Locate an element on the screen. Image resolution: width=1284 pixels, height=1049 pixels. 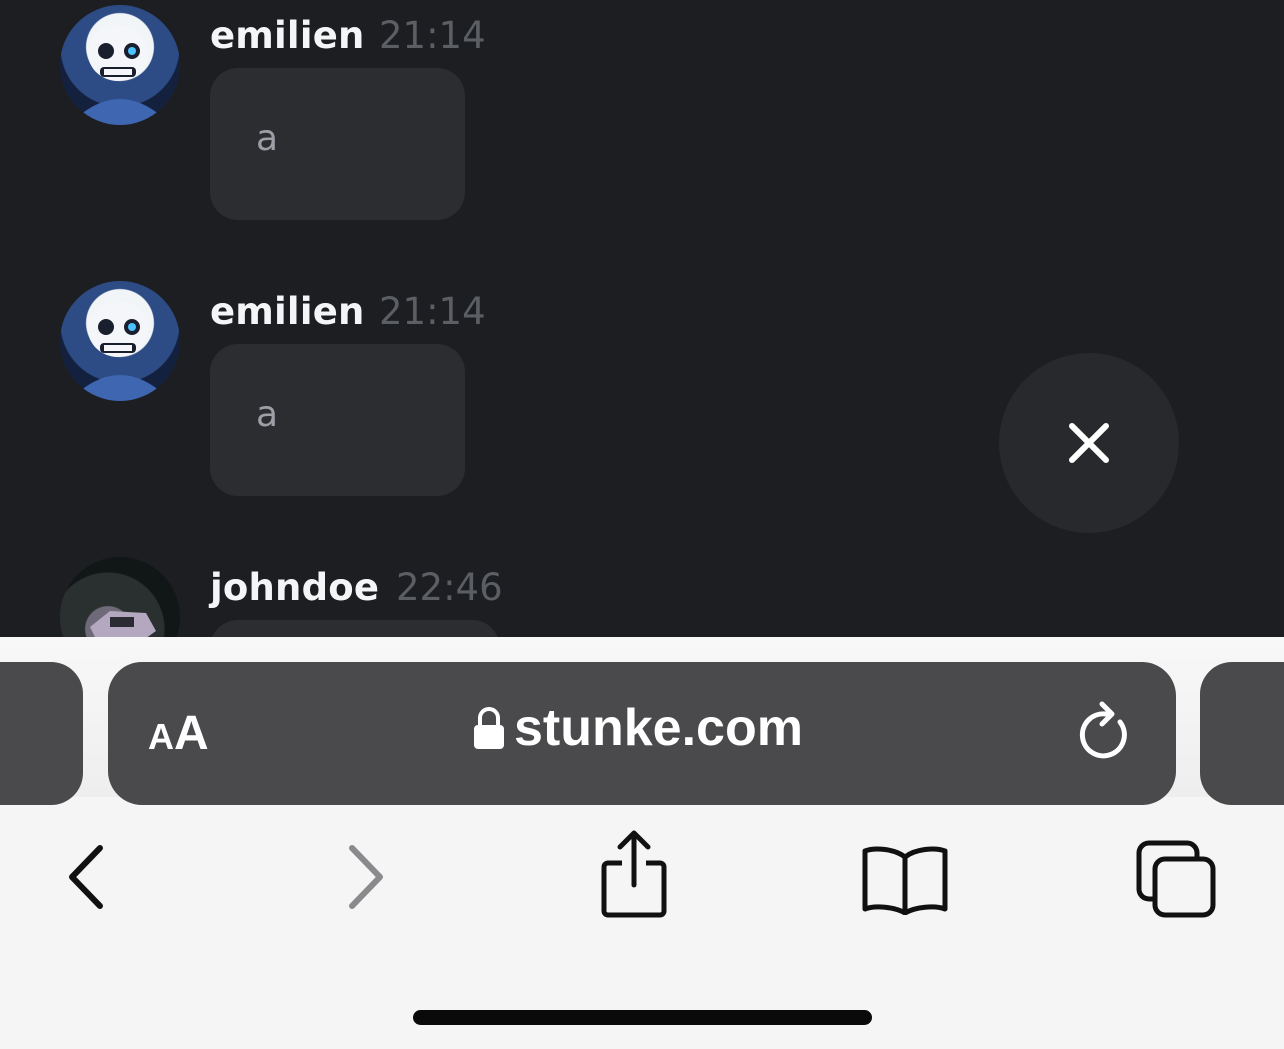
reload-icon is located at coordinates (1106, 731).